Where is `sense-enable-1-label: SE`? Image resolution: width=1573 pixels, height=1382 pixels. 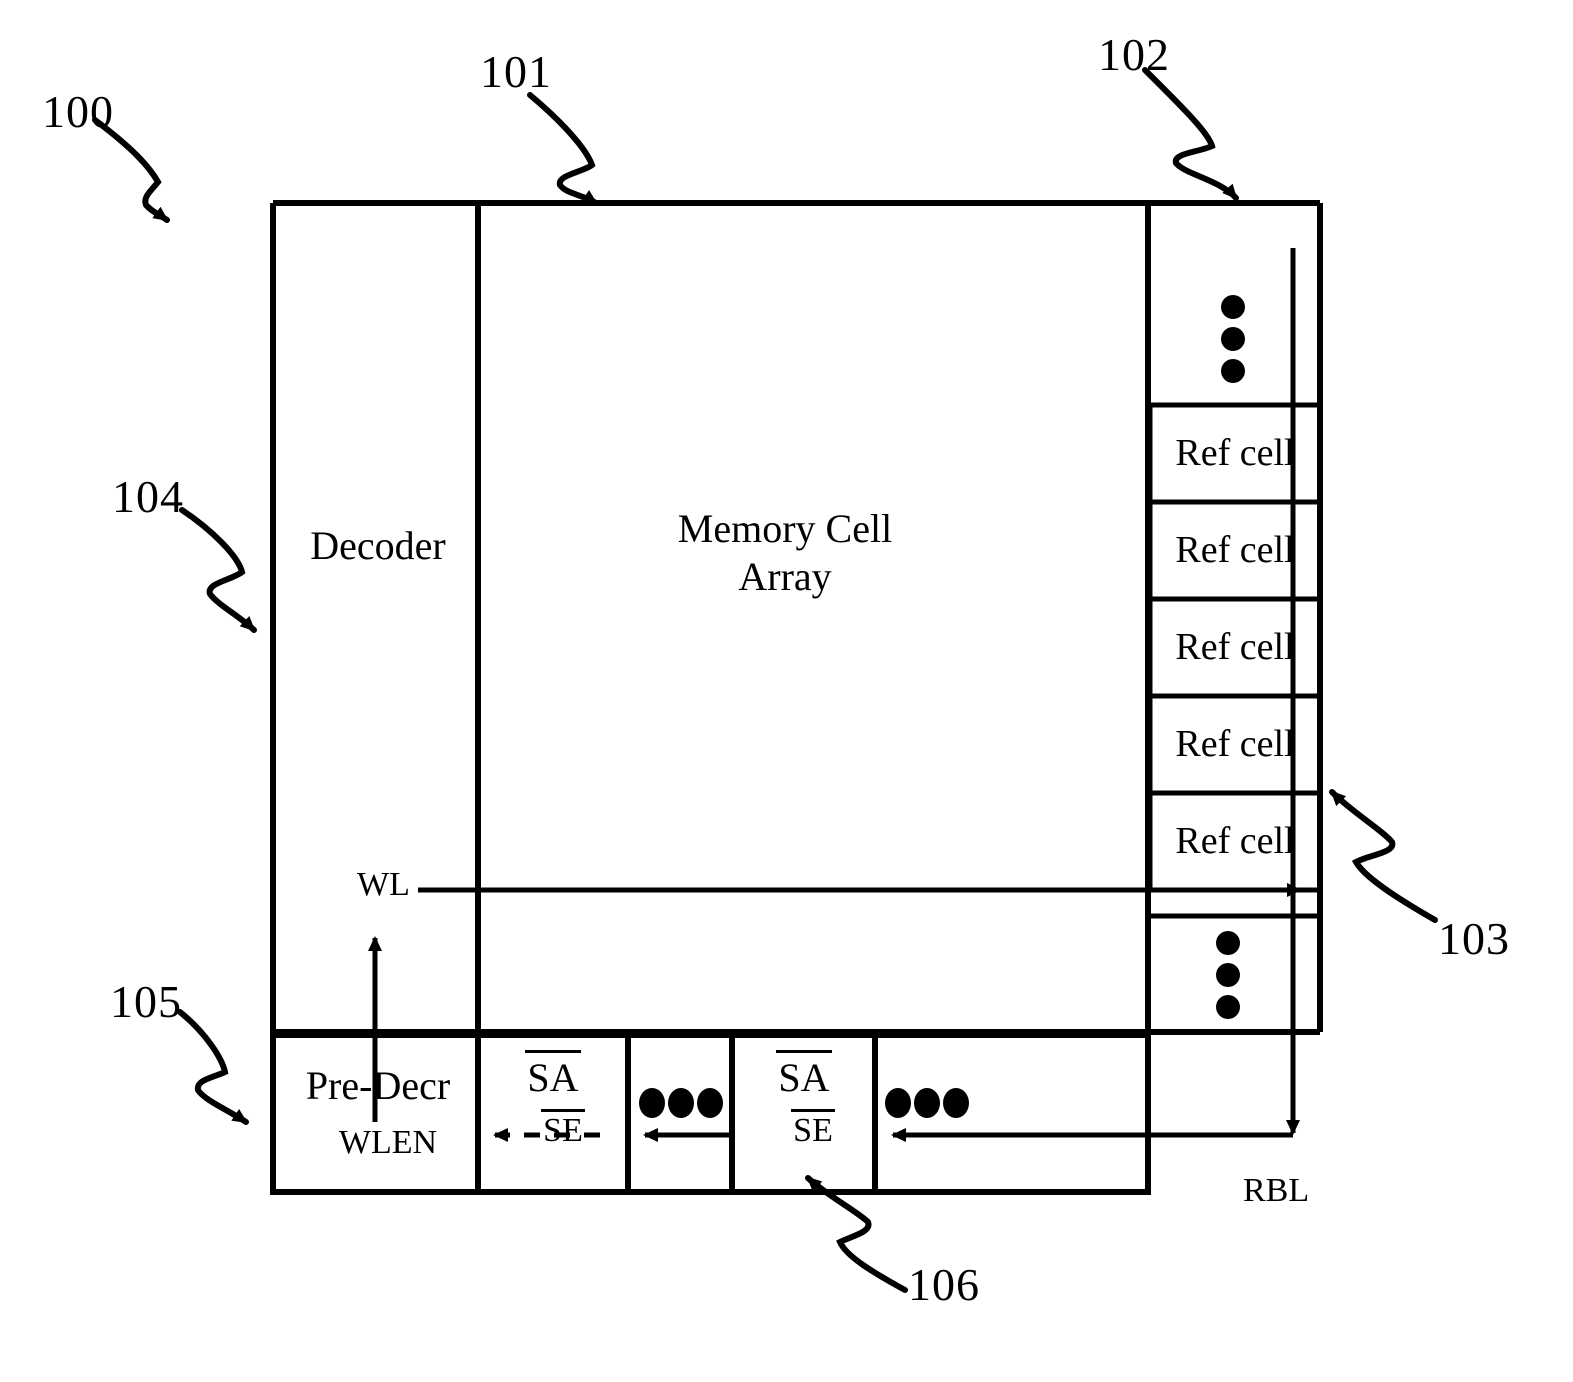
sense-enable-1-label: SE is located at coordinates (563, 1128).